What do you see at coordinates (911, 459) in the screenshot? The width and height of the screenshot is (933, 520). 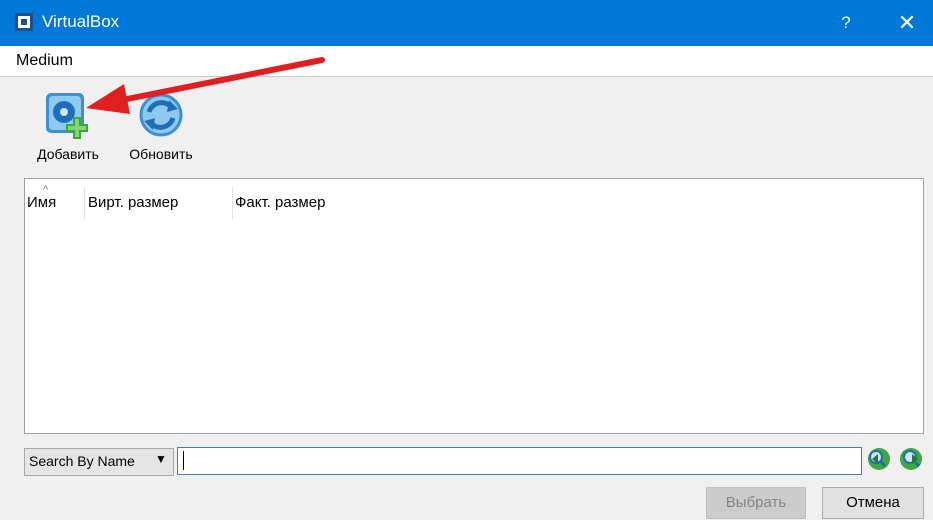 I see `search-next-icon` at bounding box center [911, 459].